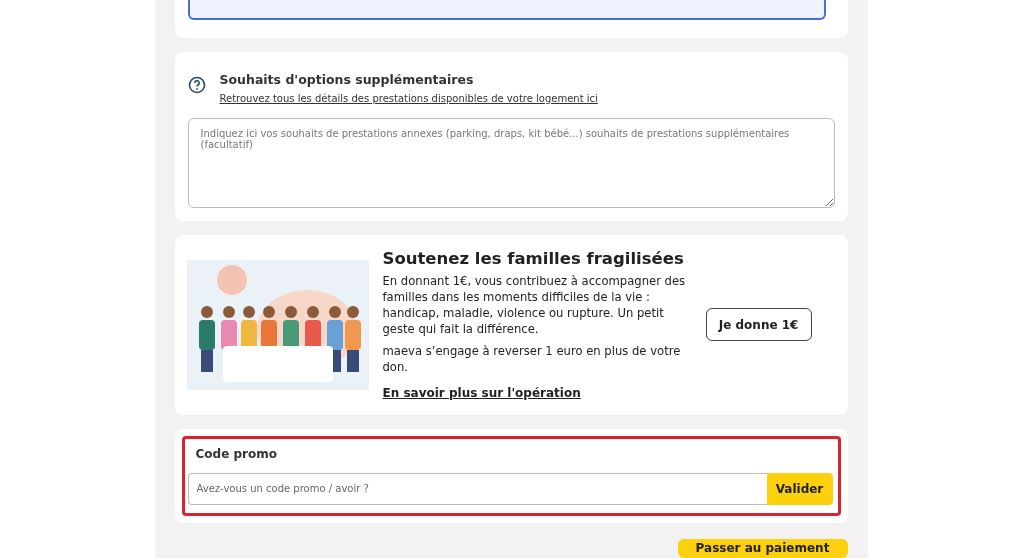 The width and height of the screenshot is (1024, 558). What do you see at coordinates (236, 453) in the screenshot?
I see `promo-title: Code promo` at bounding box center [236, 453].